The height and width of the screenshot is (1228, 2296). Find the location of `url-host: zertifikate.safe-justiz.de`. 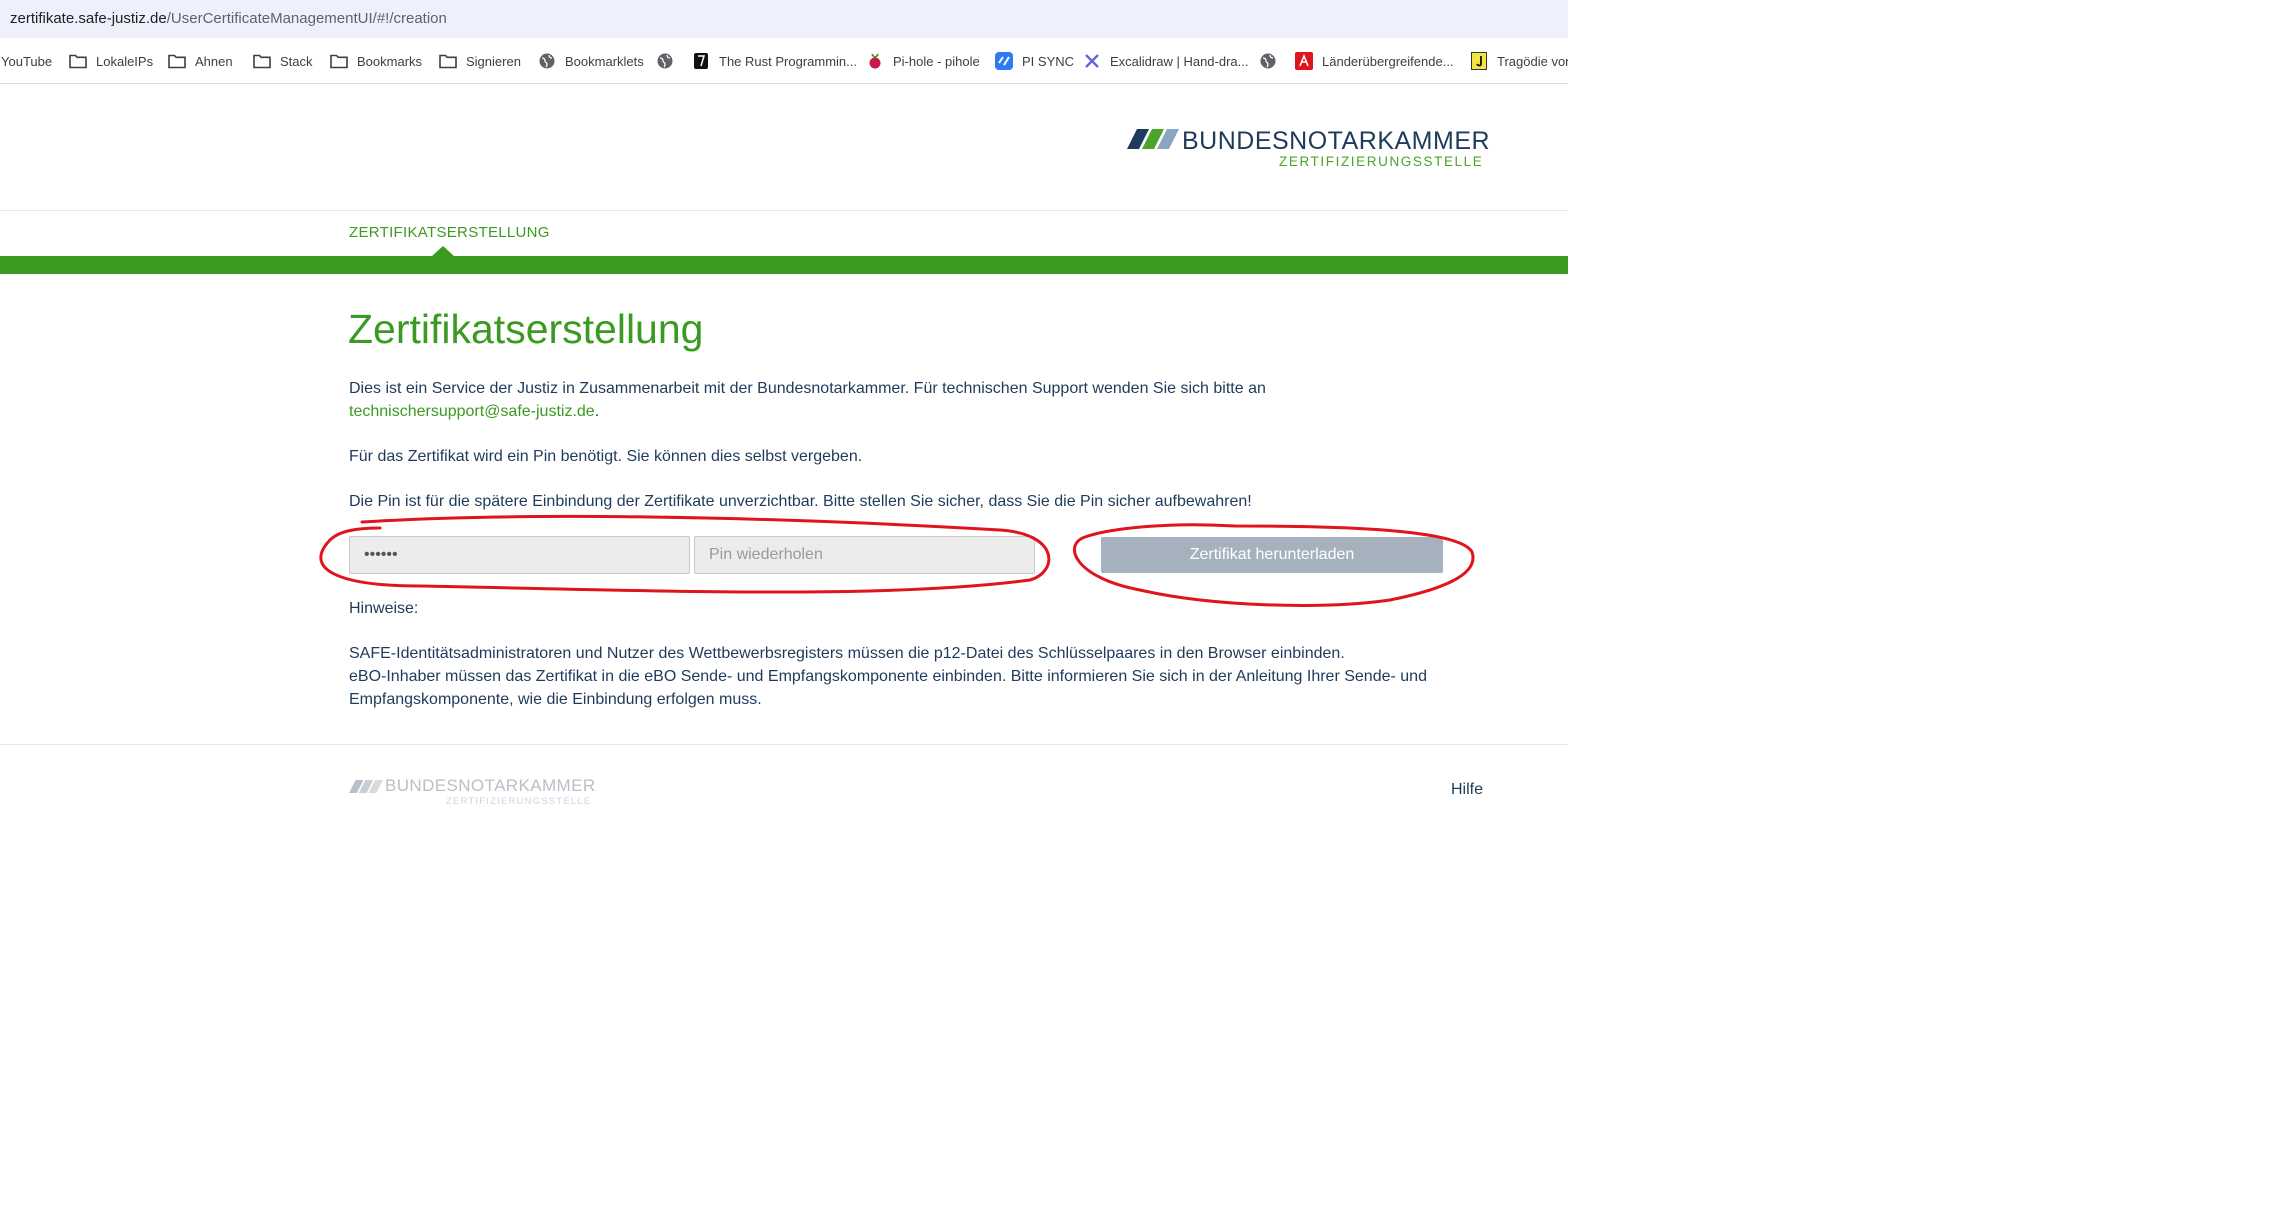

url-host: zertifikate.safe-justiz.de is located at coordinates (88, 18).